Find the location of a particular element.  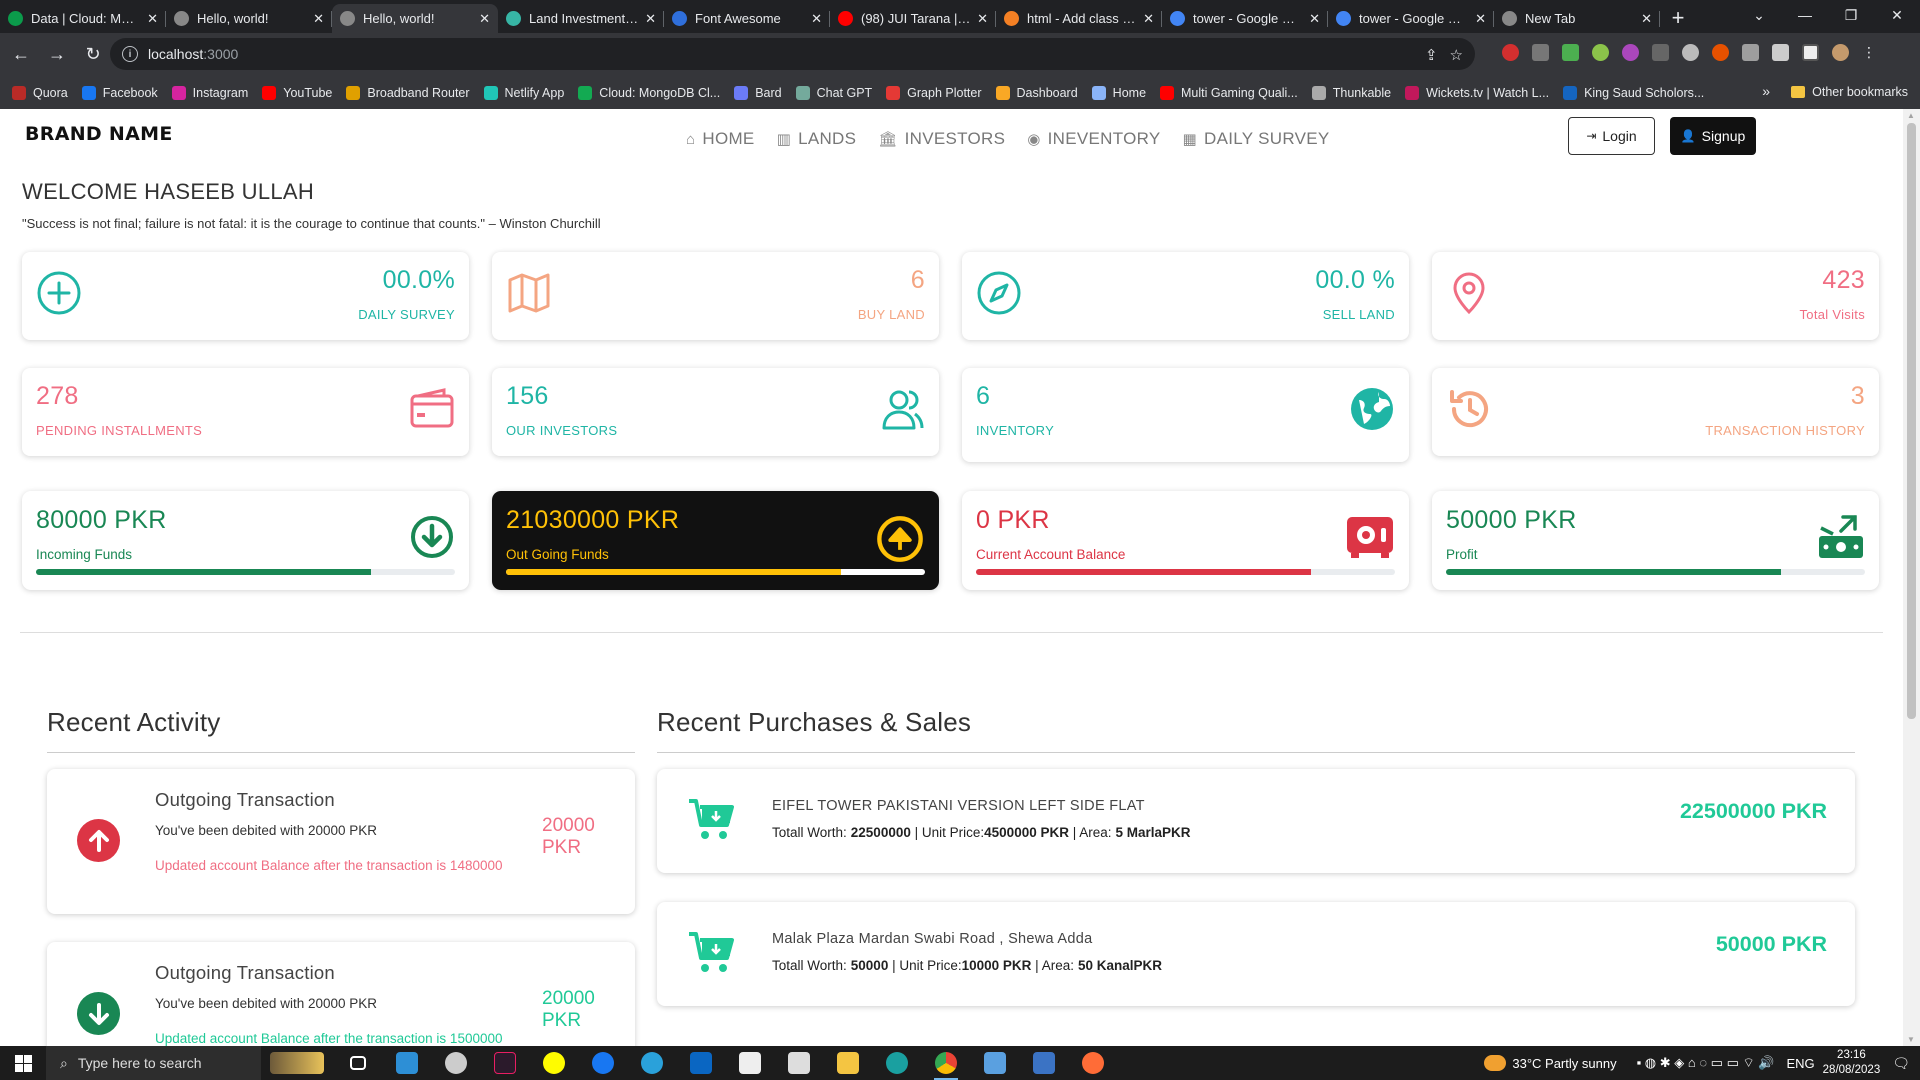

bookmark-item: Home is located at coordinates (1118, 92).